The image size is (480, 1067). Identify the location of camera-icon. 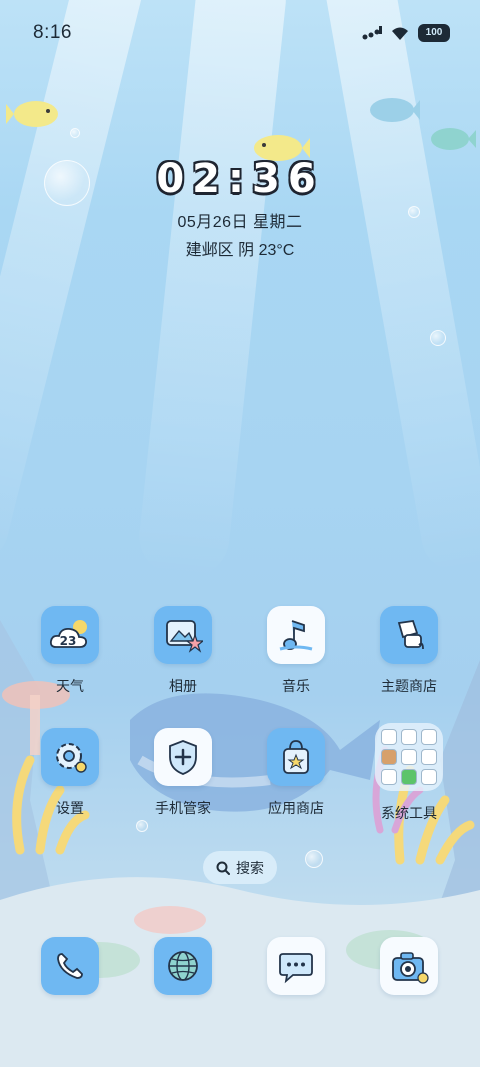
(409, 966).